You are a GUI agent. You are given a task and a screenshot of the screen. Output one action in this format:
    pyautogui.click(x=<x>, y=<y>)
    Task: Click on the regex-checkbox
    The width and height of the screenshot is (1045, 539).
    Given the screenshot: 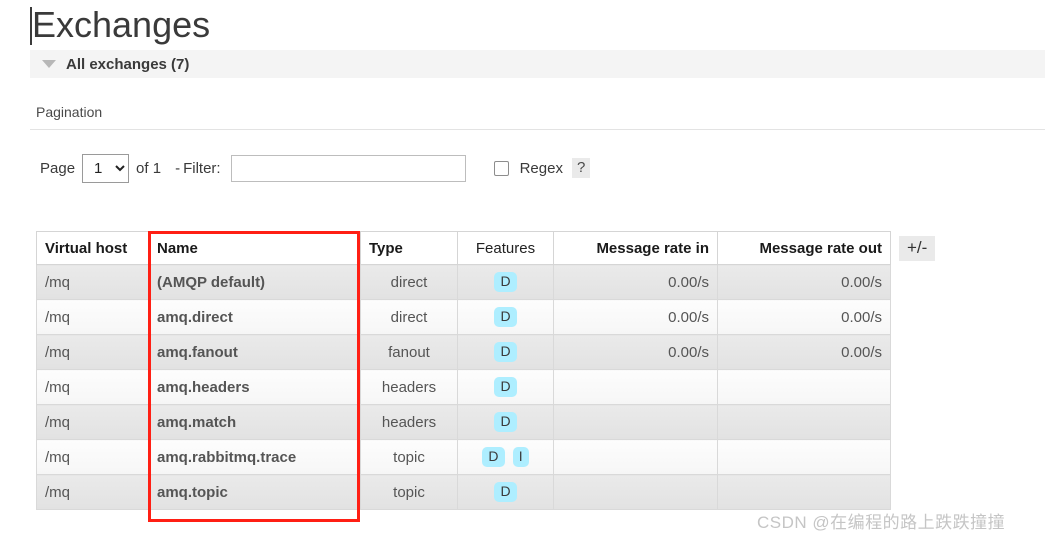 What is the action you would take?
    pyautogui.click(x=501, y=168)
    